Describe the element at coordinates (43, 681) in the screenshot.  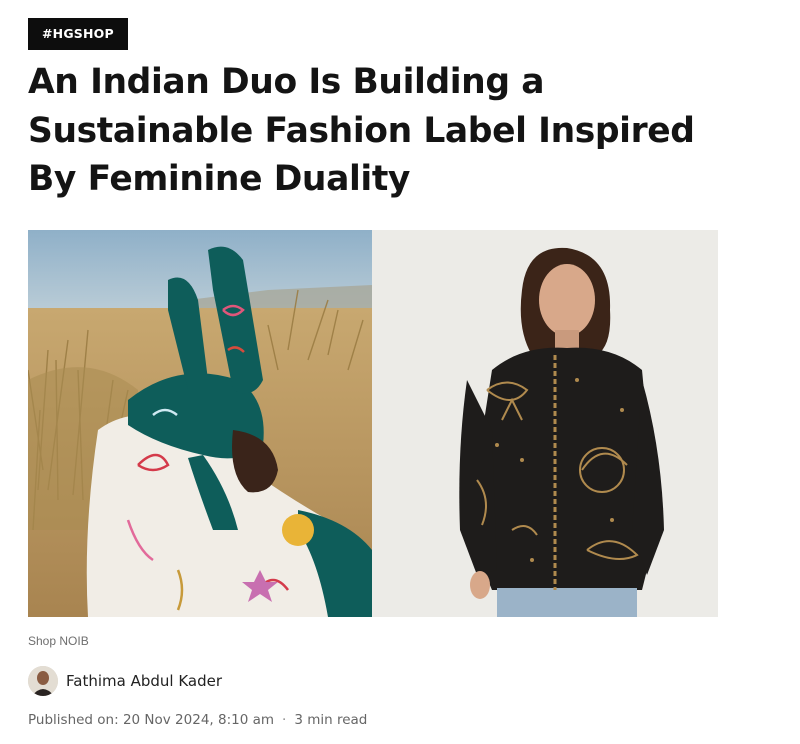
I see `author-avatar-icon` at that location.